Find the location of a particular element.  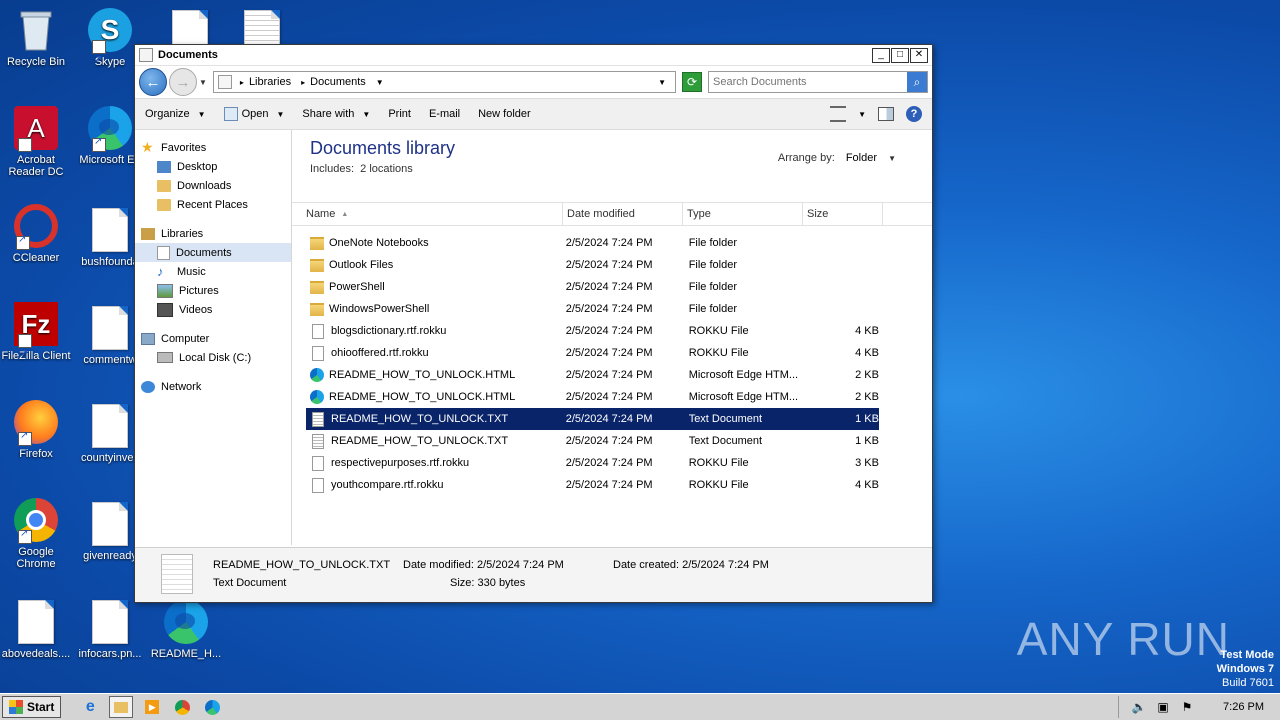

taskbar: Start e ▶ 🔈 ▣ ⚑ 7:26 PM is located at coordinates (640, 706).